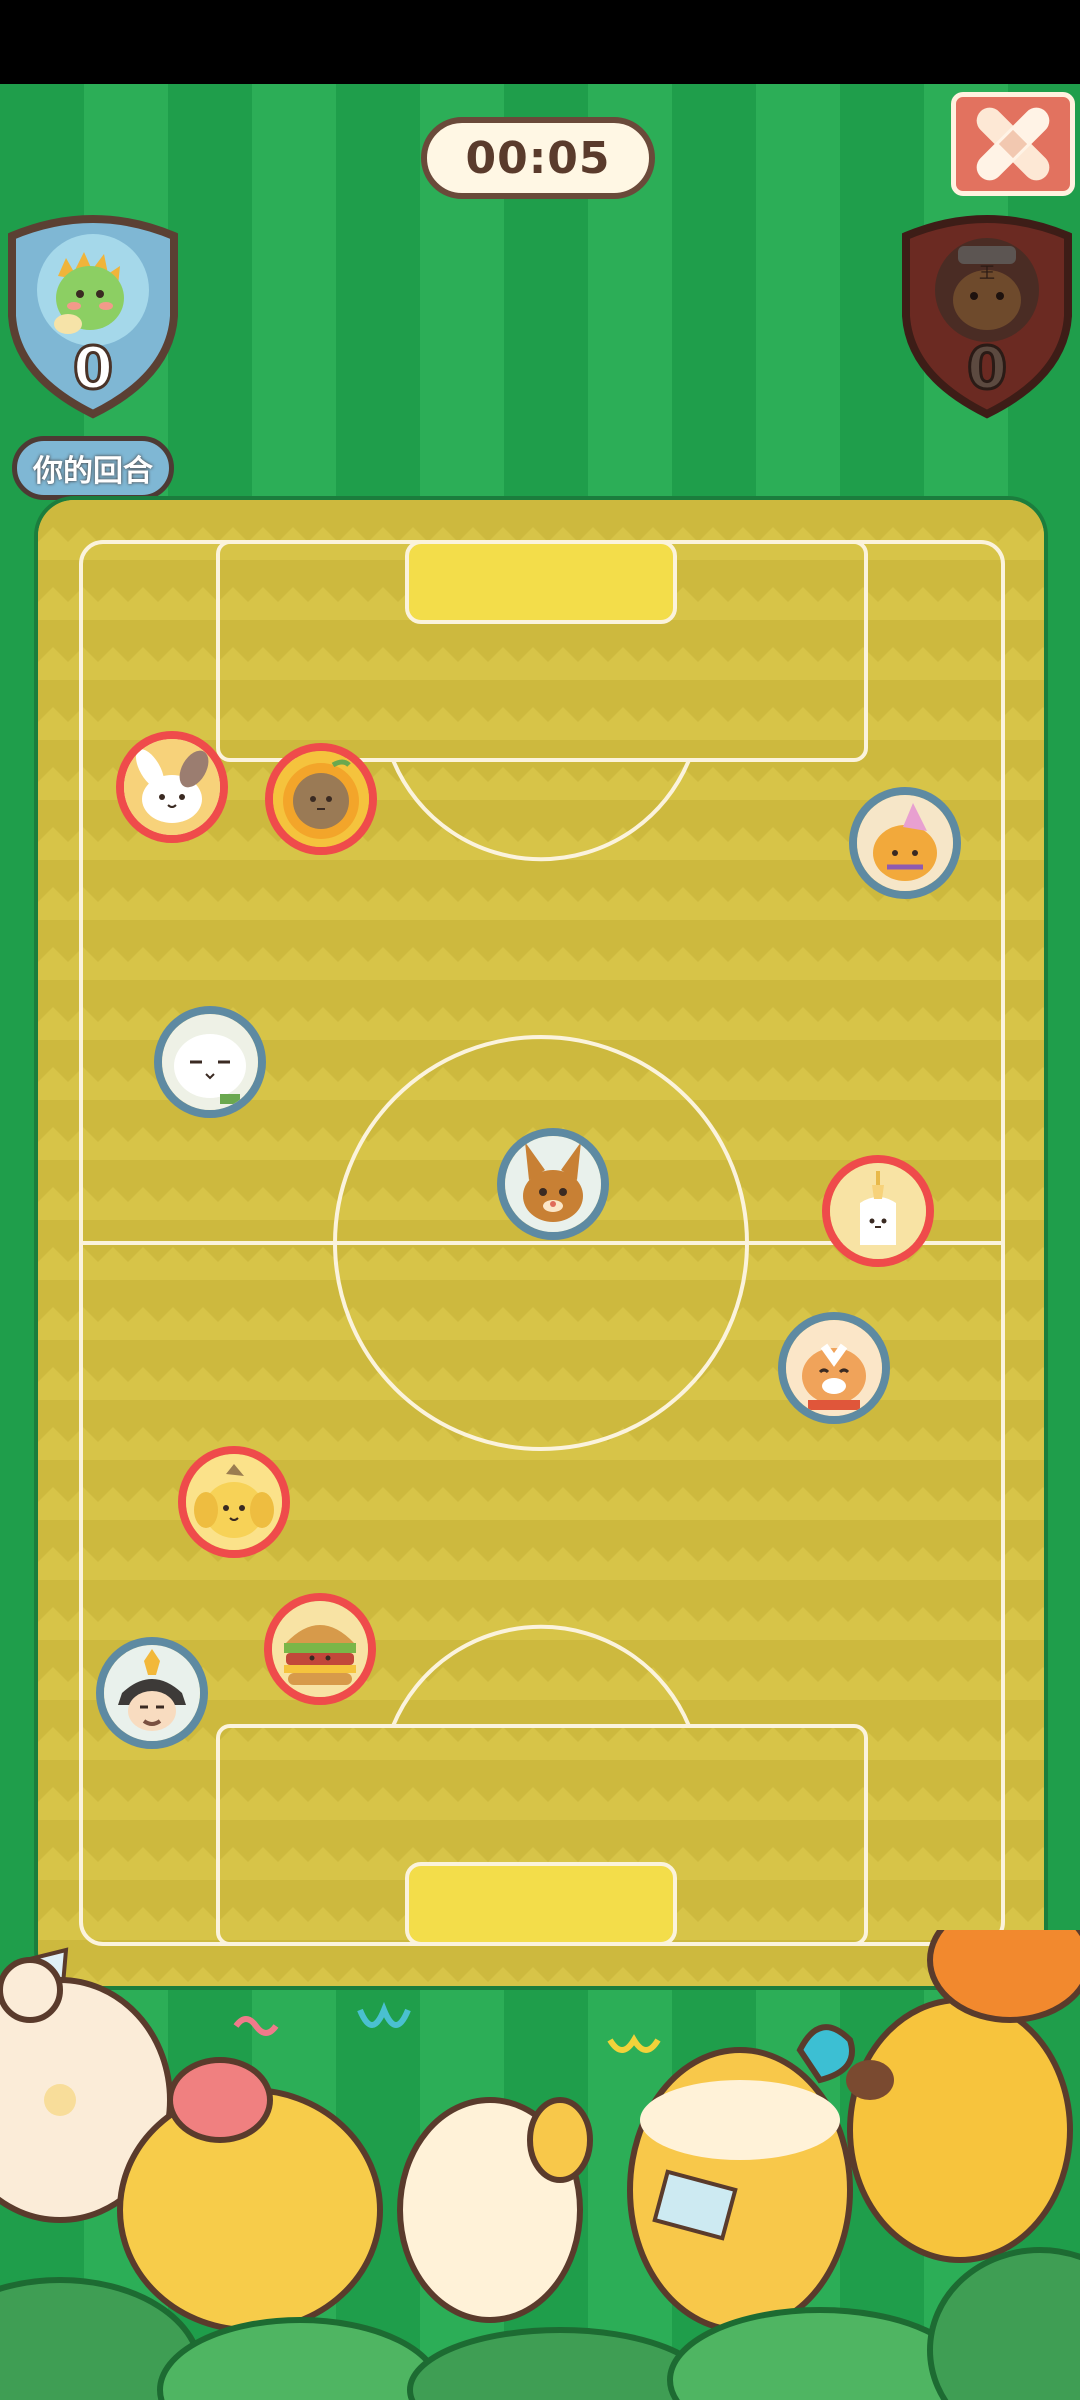 Image resolution: width=1080 pixels, height=2400 pixels. I want to click on player-token-party-bear, so click(905, 843).